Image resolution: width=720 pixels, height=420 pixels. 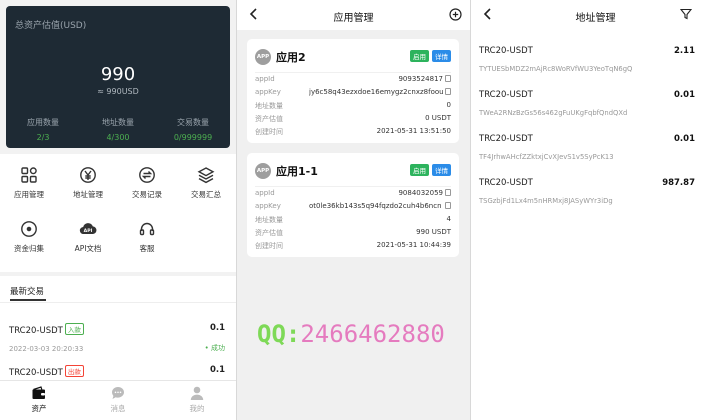 I want to click on app-name: 应用1-1, so click(x=297, y=171).